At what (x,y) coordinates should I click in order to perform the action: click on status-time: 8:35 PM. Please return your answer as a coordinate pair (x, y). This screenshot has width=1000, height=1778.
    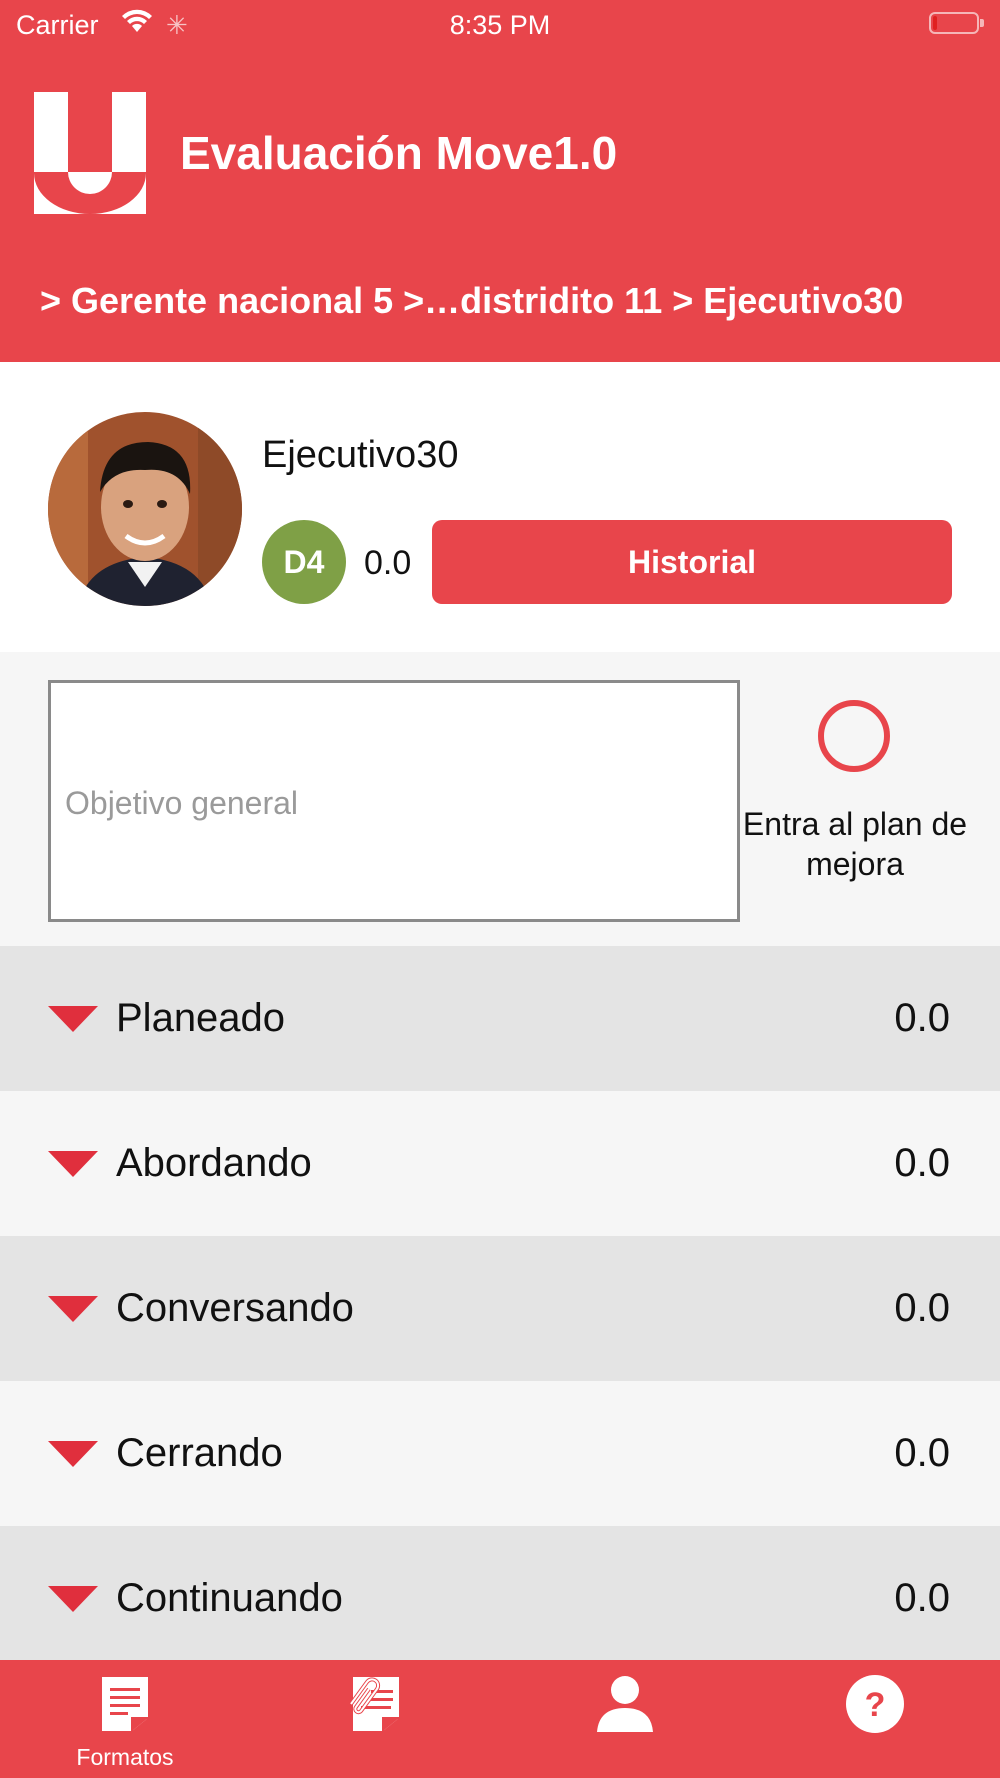
    Looking at the image, I should click on (500, 25).